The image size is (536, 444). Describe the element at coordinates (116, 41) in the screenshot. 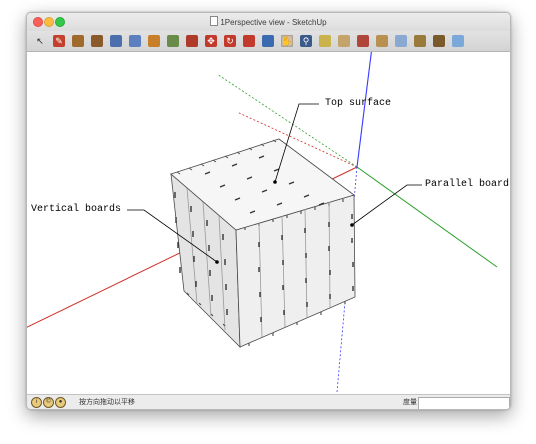

I see `arc-tool-icon` at that location.